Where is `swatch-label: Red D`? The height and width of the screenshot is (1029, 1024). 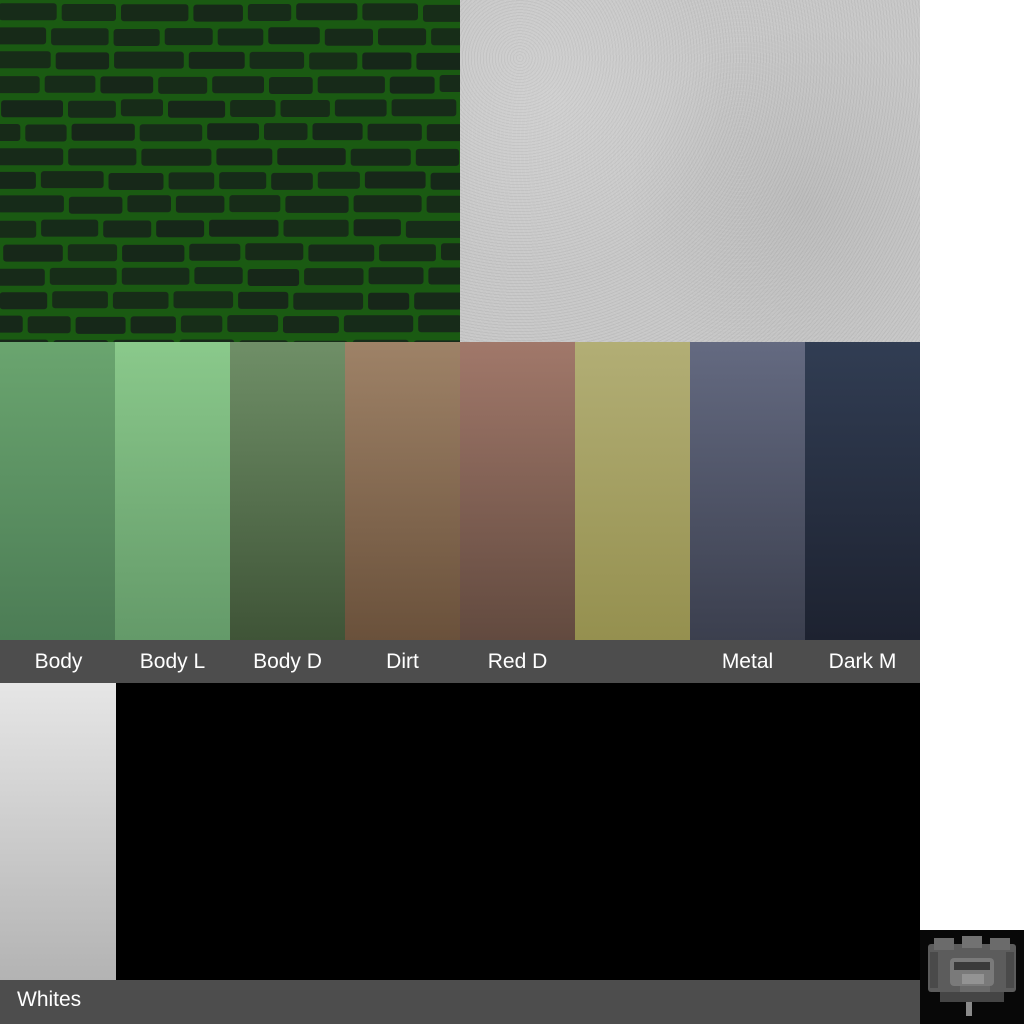 swatch-label: Red D is located at coordinates (517, 661).